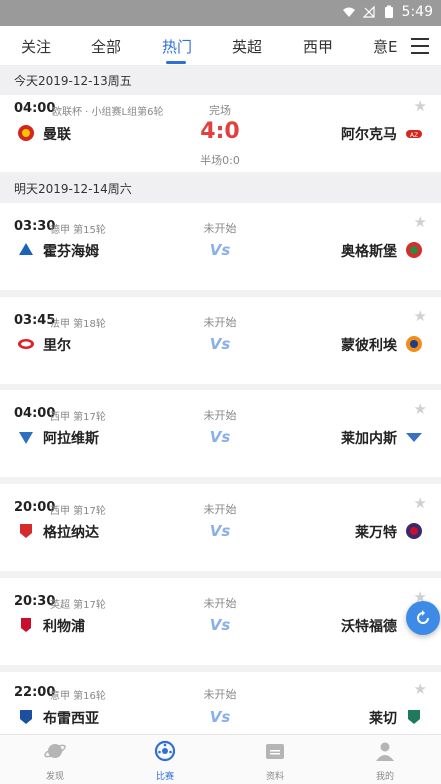 This screenshot has width=441, height=784. I want to click on hoffenheim-crest-icon, so click(26, 249).